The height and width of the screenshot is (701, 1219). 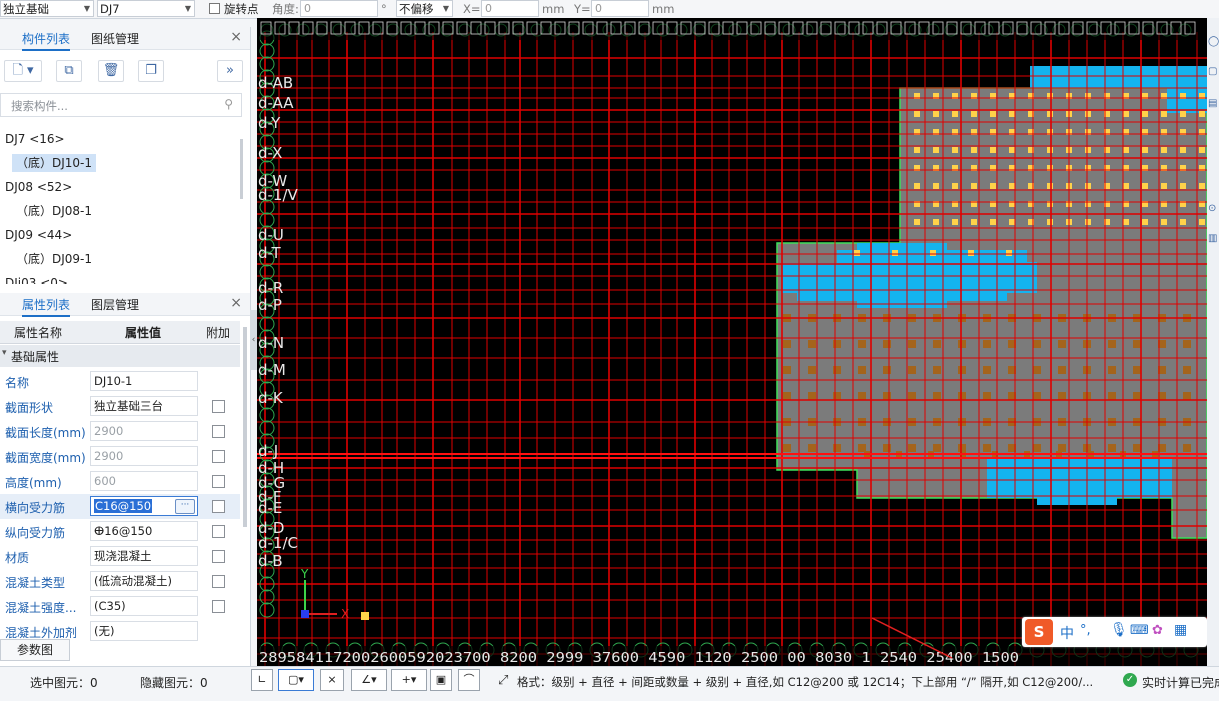 I want to click on ime-toolbar: S 中 °, 🎙 ⌨ ✿ ▦, so click(x=1114, y=632).